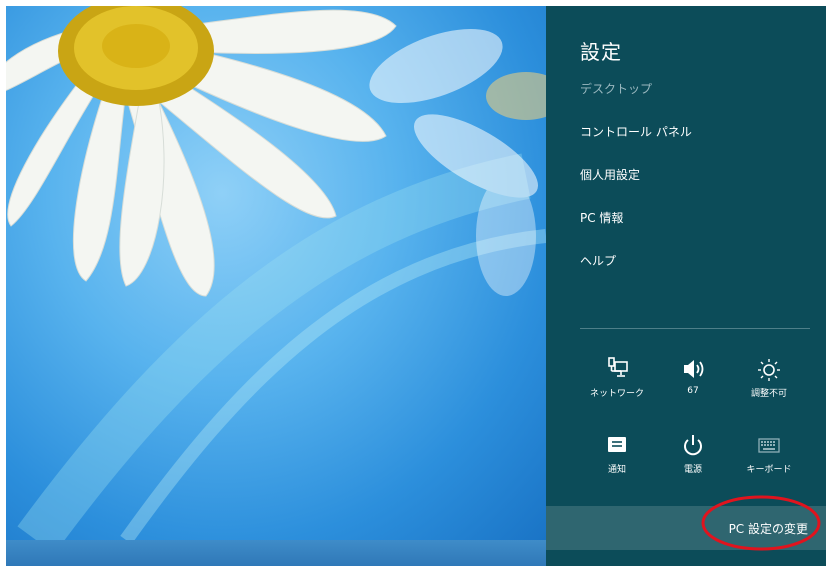  What do you see at coordinates (598, 260) in the screenshot?
I see `menu-item-help: ヘルプ` at bounding box center [598, 260].